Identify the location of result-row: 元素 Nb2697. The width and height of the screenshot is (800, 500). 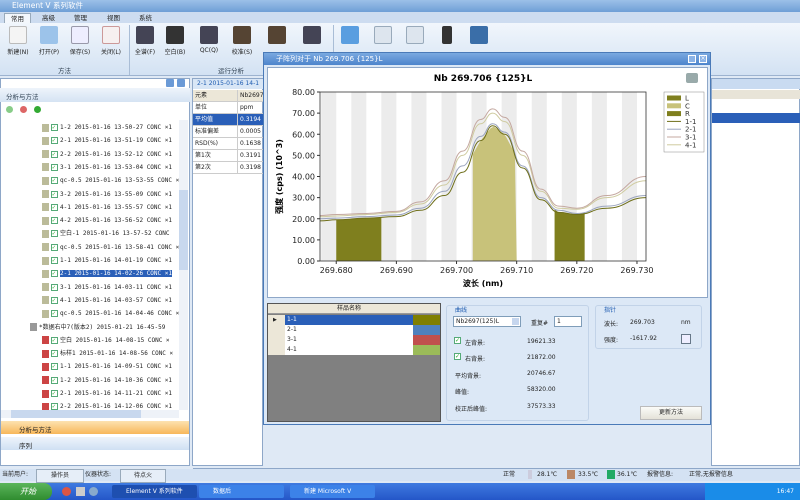
(228, 96).